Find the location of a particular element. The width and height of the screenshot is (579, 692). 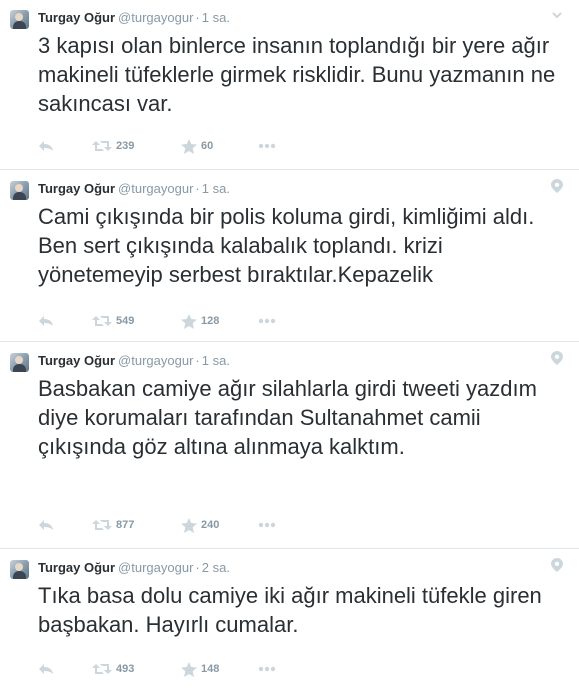

retweet-count: 549 is located at coordinates (125, 321).